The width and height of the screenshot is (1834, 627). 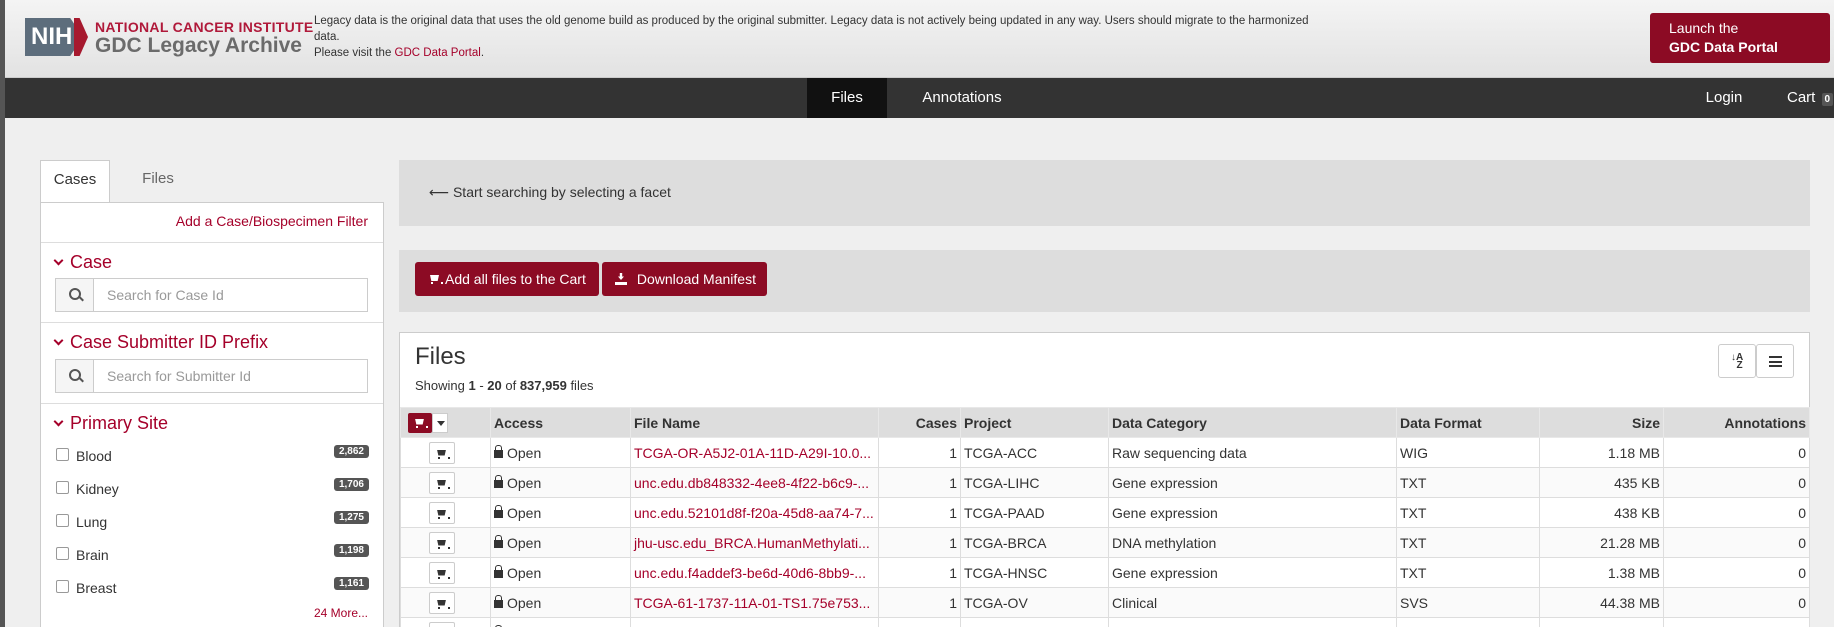 What do you see at coordinates (1740, 38) in the screenshot?
I see `launch-portal-button: Launch the GDC Data Portal` at bounding box center [1740, 38].